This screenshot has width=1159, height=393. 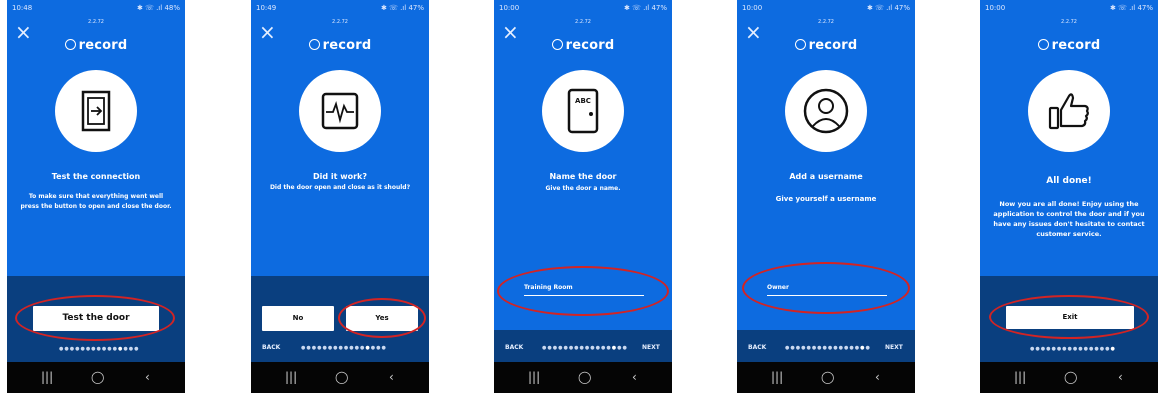 I want to click on door-enter-icon, so click(x=96, y=111).